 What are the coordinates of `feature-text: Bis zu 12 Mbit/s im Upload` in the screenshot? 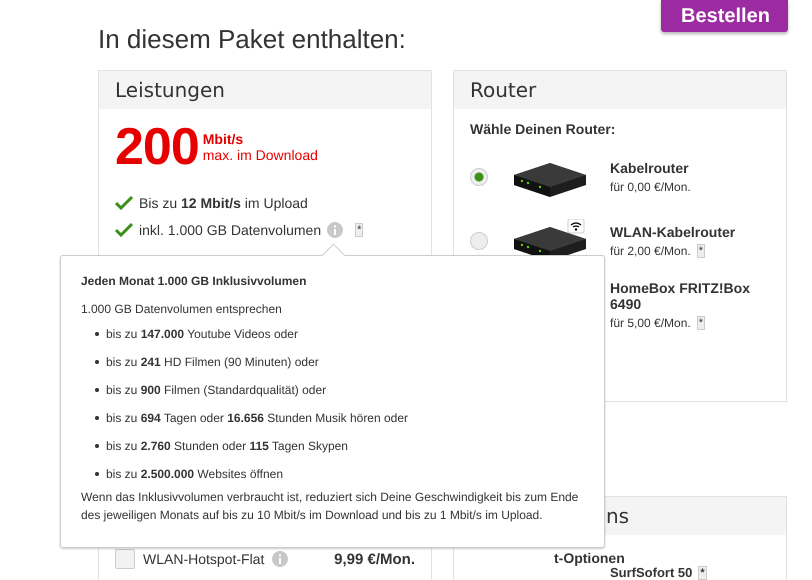 It's located at (223, 202).